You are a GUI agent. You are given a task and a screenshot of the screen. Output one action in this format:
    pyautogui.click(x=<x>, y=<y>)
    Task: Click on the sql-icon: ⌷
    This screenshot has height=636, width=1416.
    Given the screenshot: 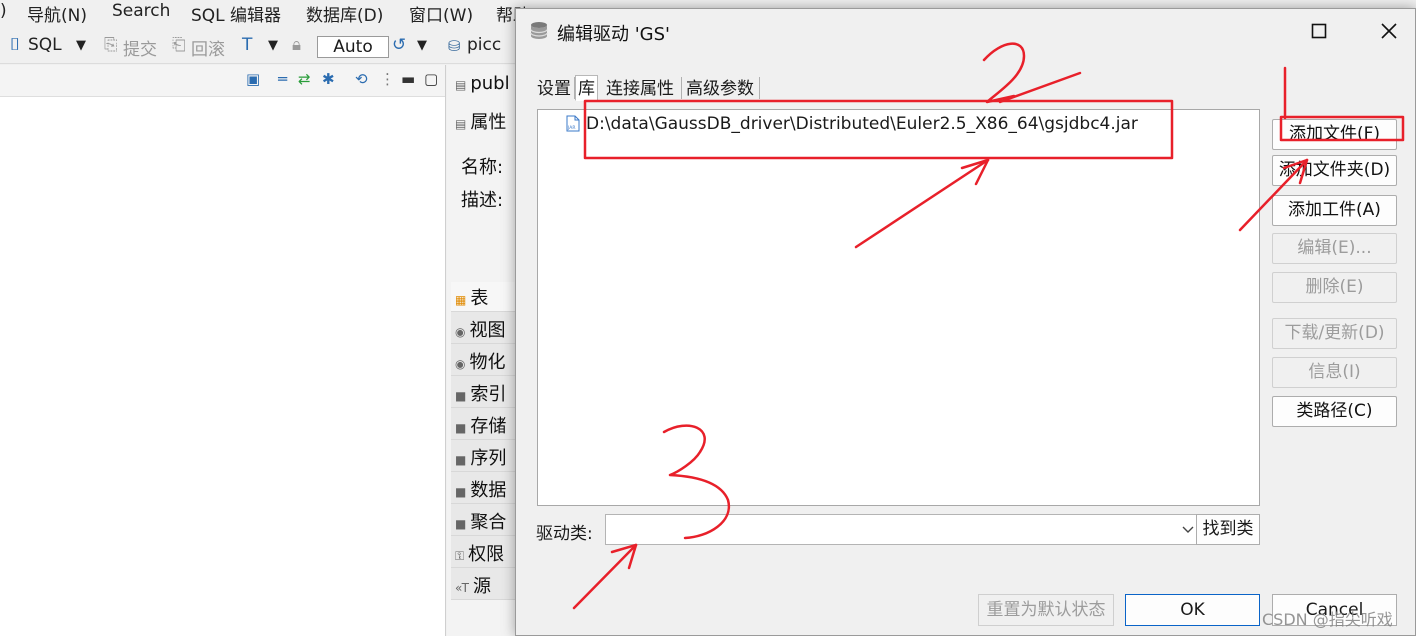 What is the action you would take?
    pyautogui.click(x=15, y=45)
    